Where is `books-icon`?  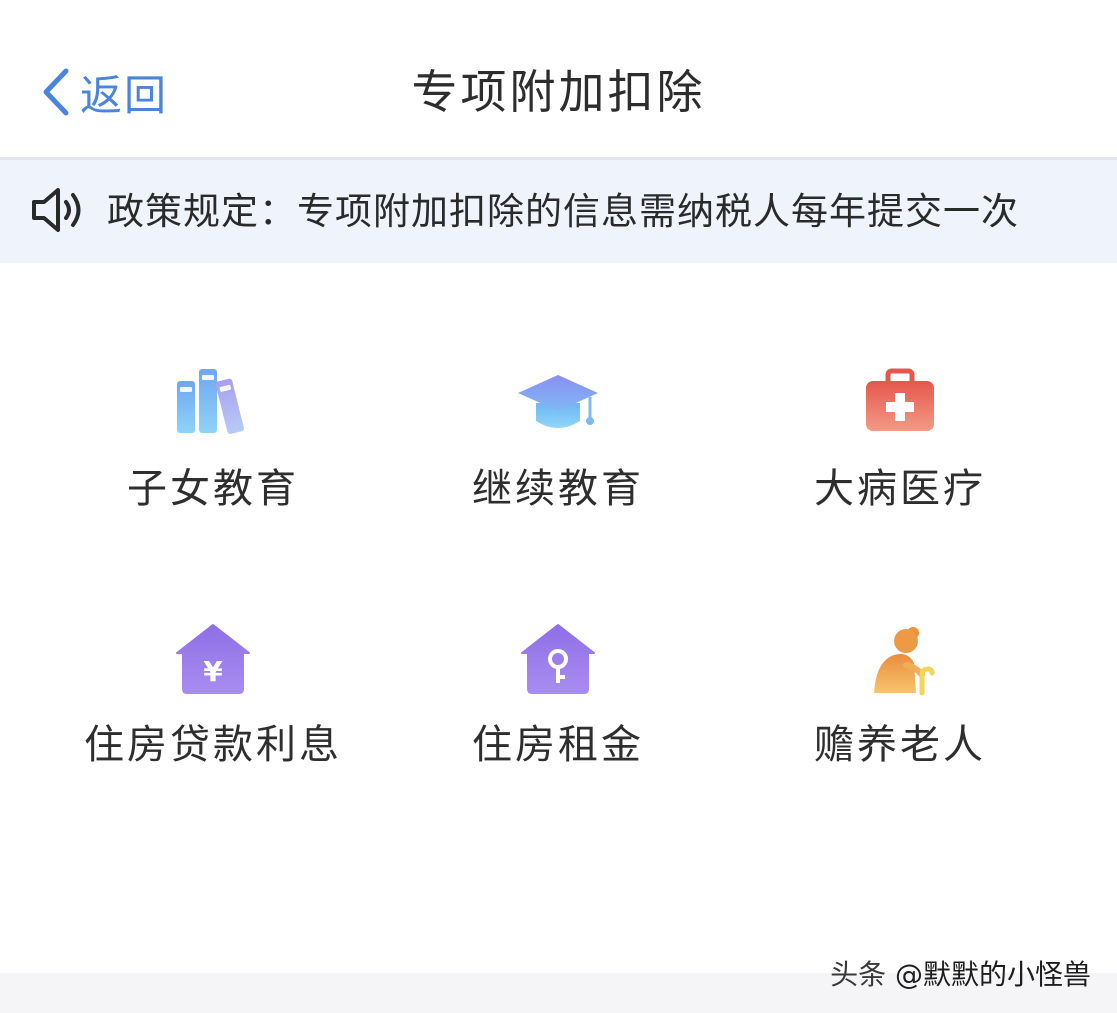
books-icon is located at coordinates (213, 405).